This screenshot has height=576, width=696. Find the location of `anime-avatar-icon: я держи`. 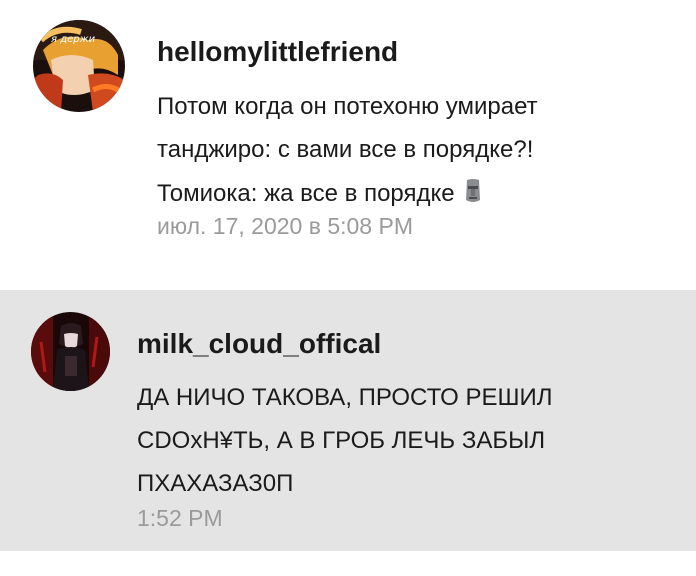

anime-avatar-icon: я держи is located at coordinates (79, 66).